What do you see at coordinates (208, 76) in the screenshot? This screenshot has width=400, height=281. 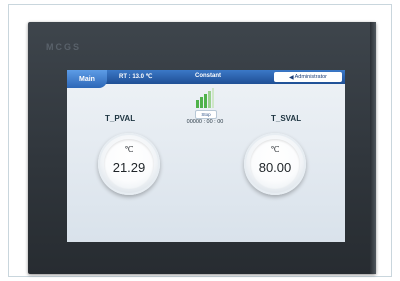 I see `run-mode-label: Constant` at bounding box center [208, 76].